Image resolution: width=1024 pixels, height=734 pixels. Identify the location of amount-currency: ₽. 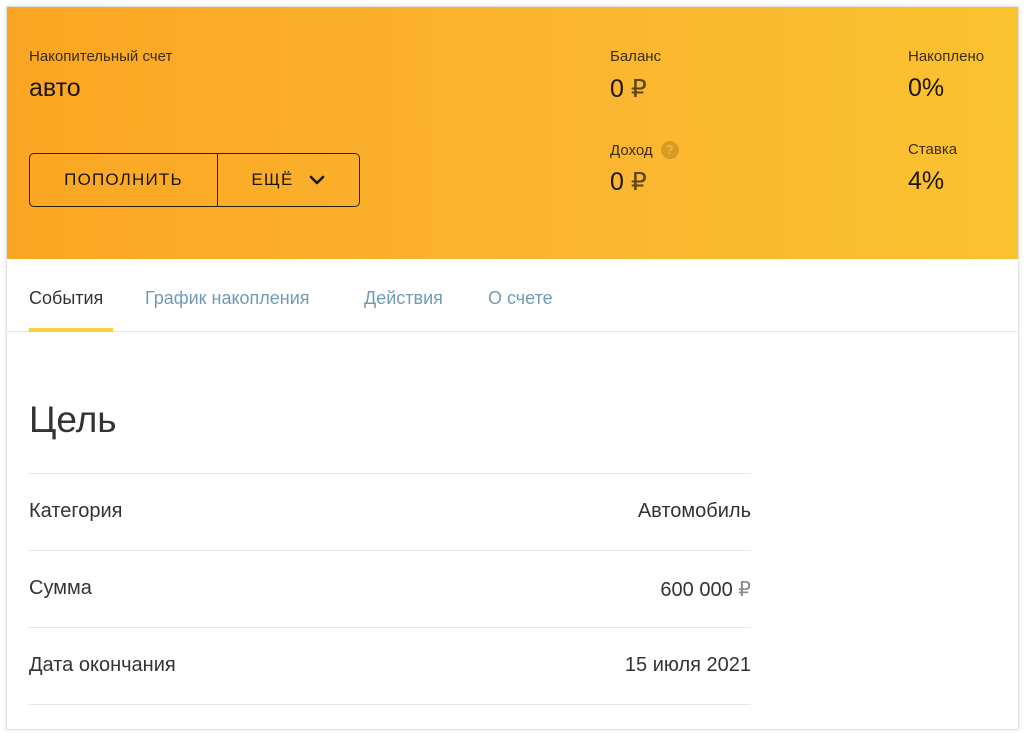
(744, 590).